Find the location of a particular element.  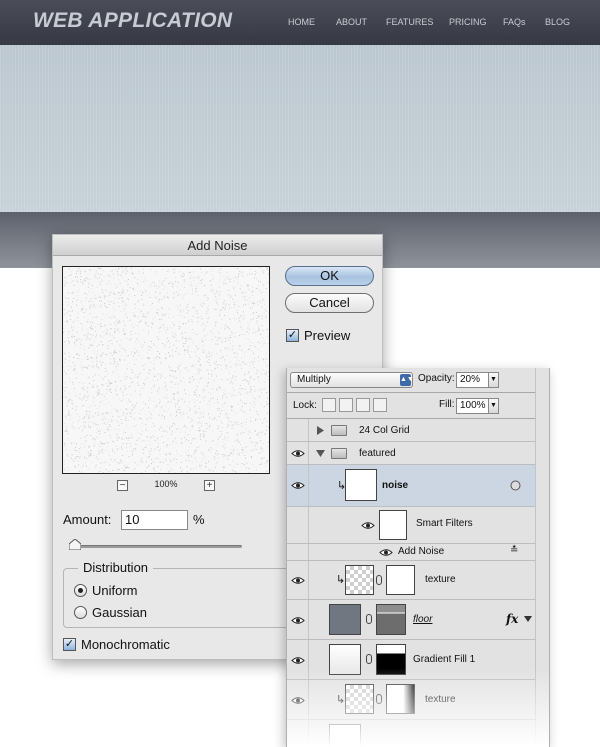

expand-triangle-icon is located at coordinates (320, 430).